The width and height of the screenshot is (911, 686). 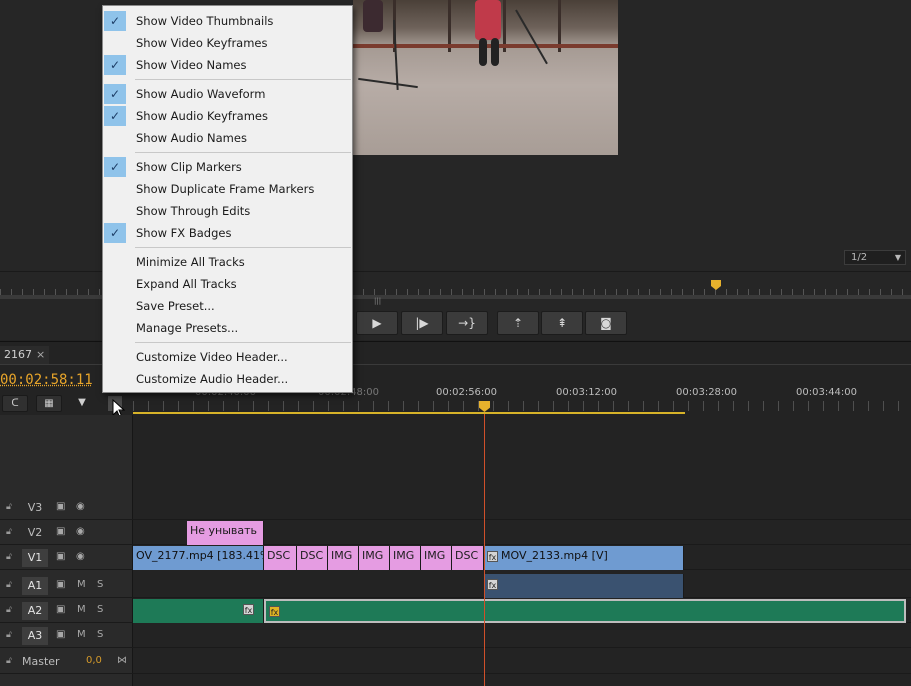 What do you see at coordinates (82, 403) in the screenshot?
I see `add-marker-button: ▼` at bounding box center [82, 403].